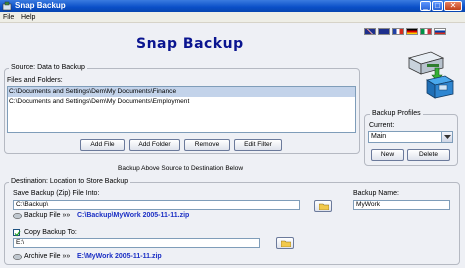 This screenshot has height=268, width=465. What do you see at coordinates (207, 145) in the screenshot?
I see `remove-button: Remove` at bounding box center [207, 145].